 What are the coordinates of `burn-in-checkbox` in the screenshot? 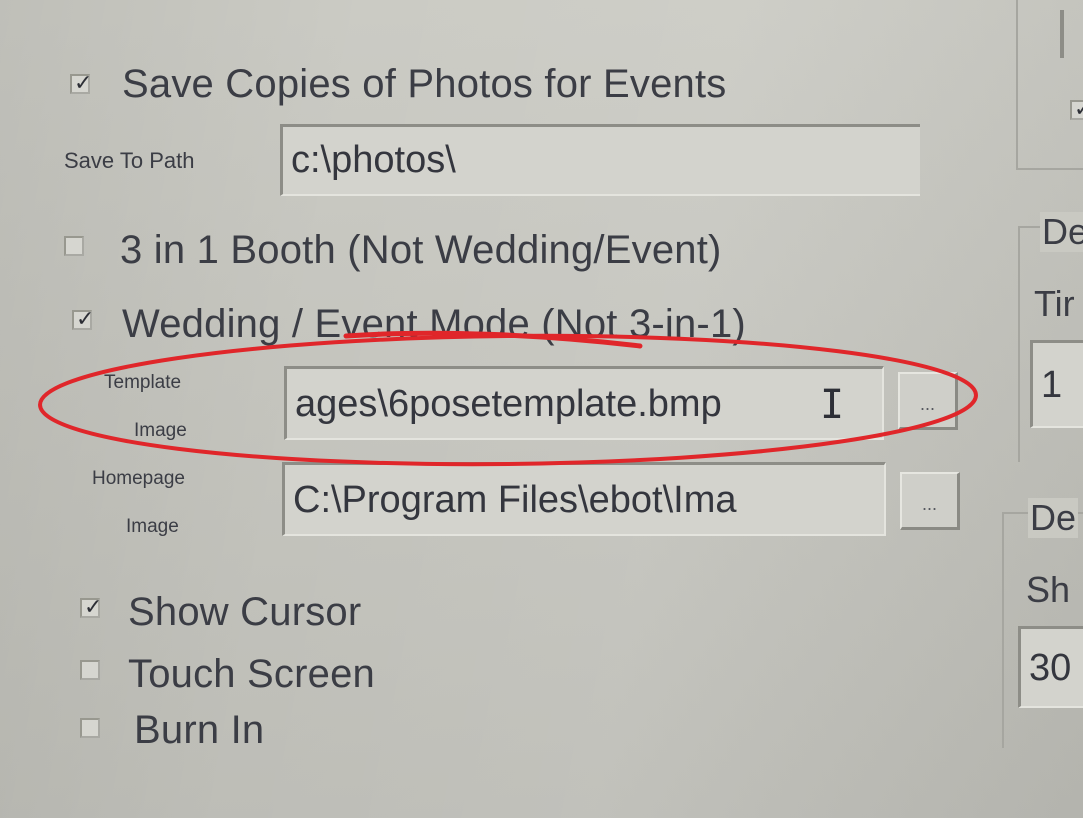 It's located at (90, 728).